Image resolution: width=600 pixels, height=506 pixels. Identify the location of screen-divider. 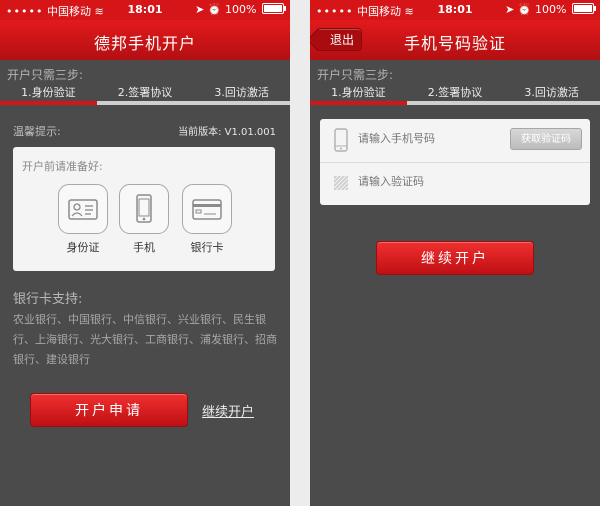
(300, 253).